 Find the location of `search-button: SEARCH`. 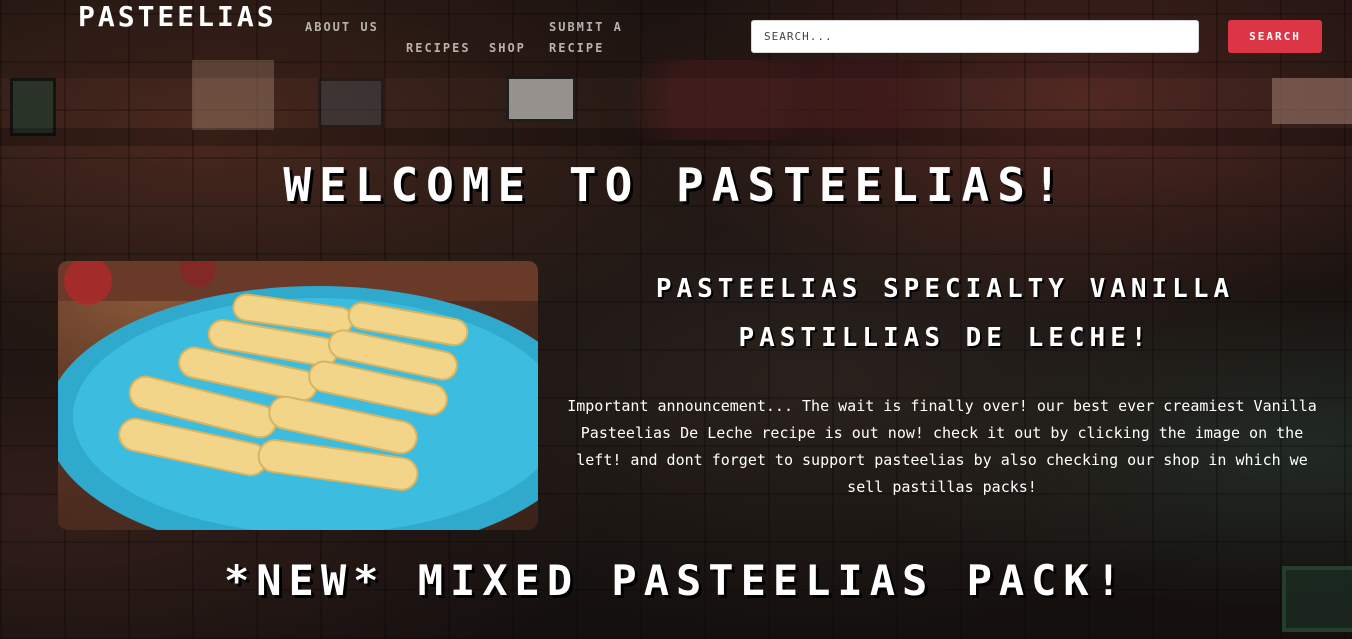

search-button: SEARCH is located at coordinates (1275, 36).